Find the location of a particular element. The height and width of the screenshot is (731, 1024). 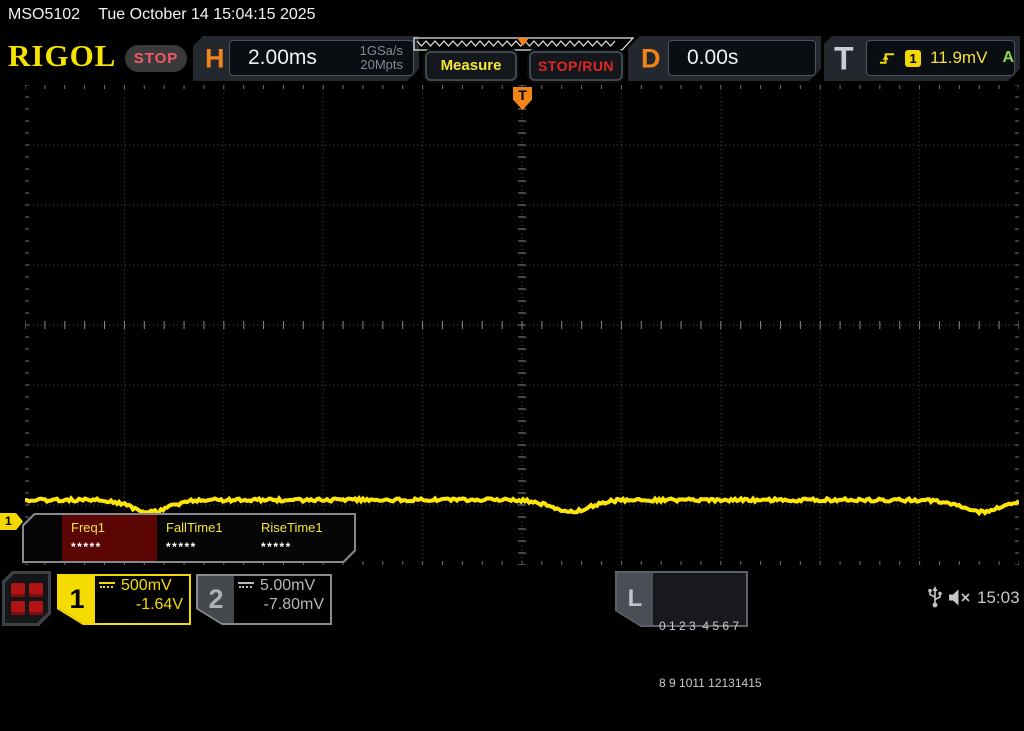

acquisition-info: 1GSa/s 20Mpts is located at coordinates (386, 58).